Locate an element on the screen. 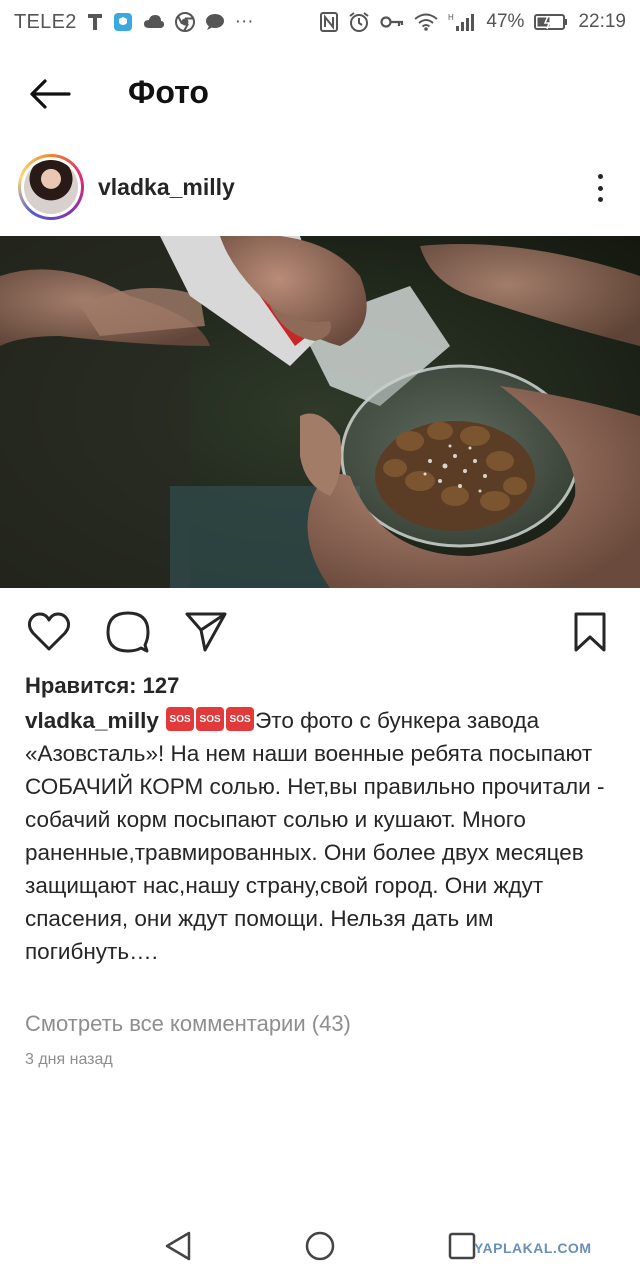 Image resolution: width=640 pixels, height=1280 pixels. back-button is located at coordinates (50, 94).